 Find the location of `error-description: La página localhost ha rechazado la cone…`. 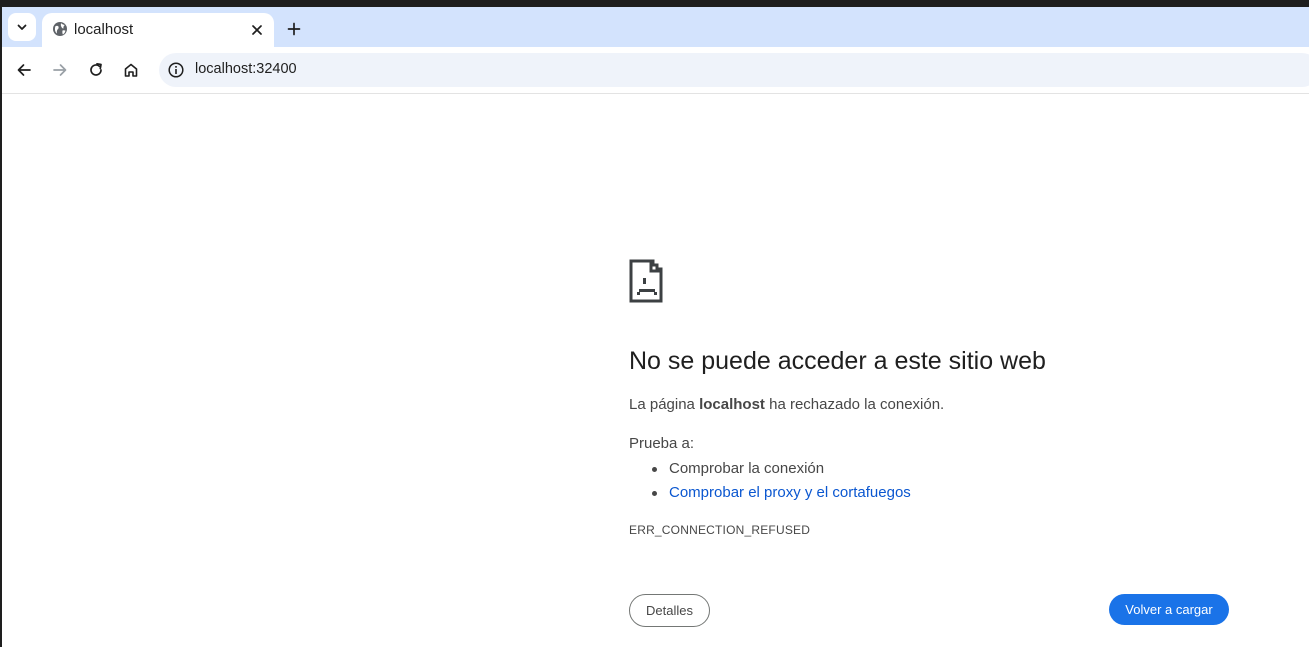

error-description: La página localhost ha rechazado la cone… is located at coordinates (786, 404).